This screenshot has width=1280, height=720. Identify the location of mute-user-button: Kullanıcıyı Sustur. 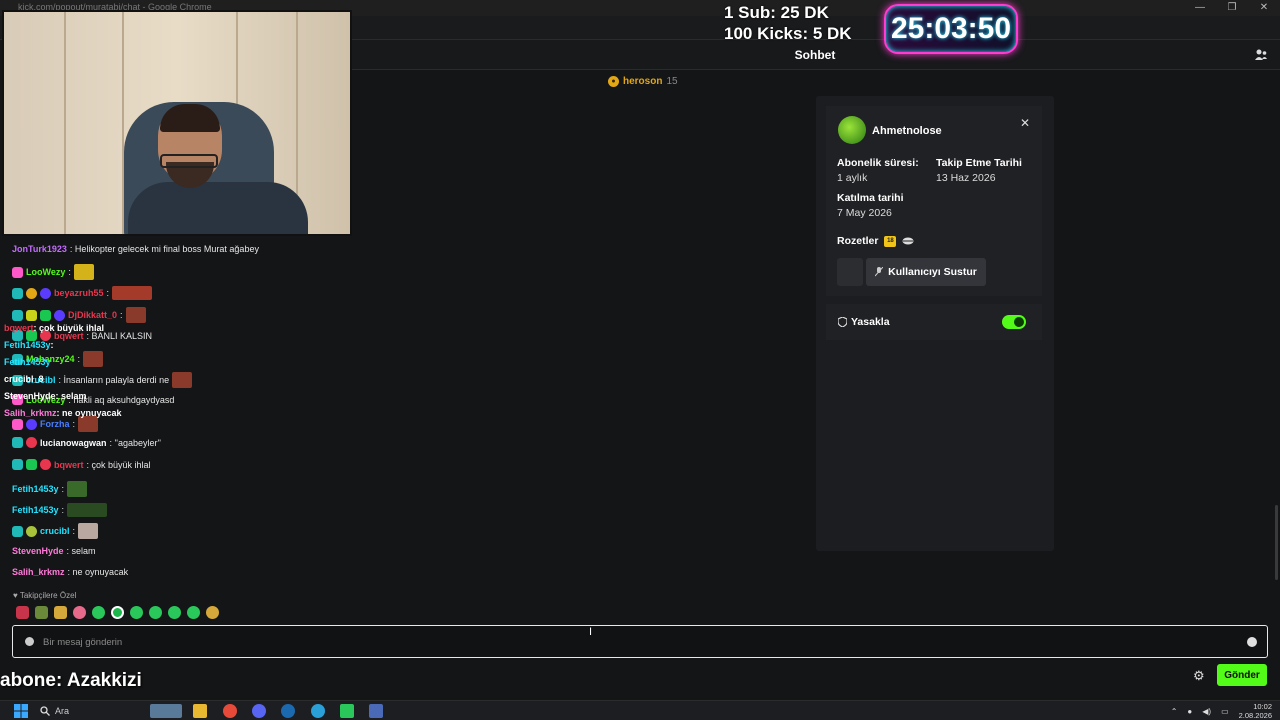
(926, 272).